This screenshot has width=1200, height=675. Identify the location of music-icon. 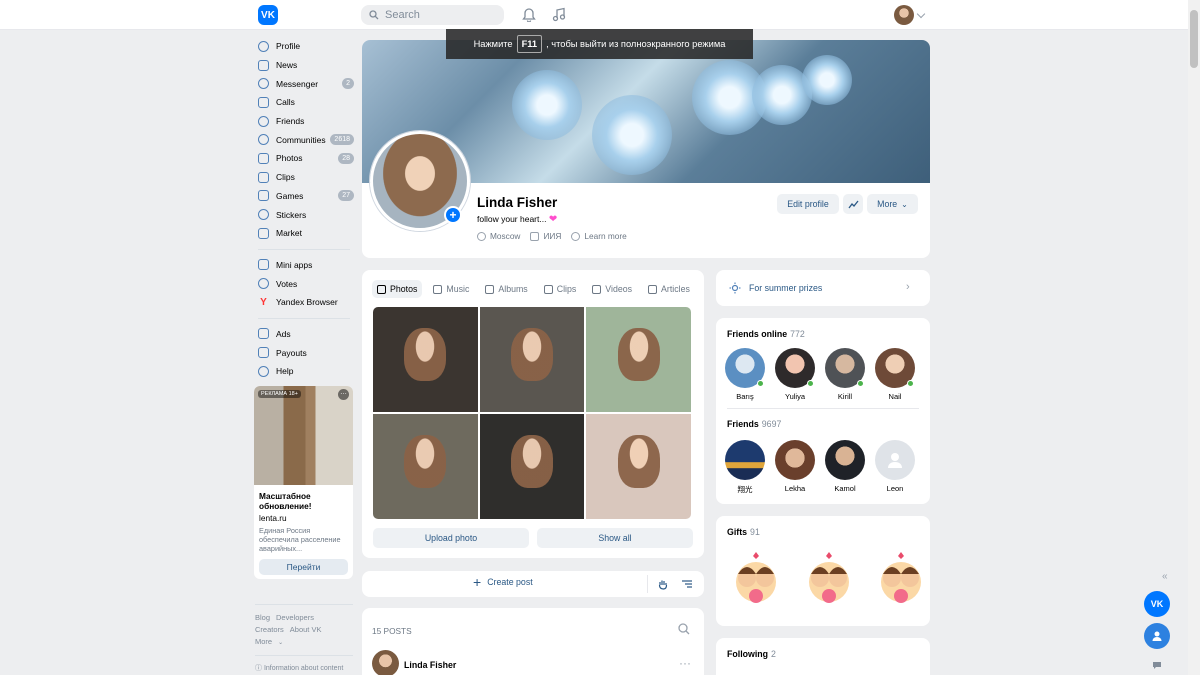
(559, 14).